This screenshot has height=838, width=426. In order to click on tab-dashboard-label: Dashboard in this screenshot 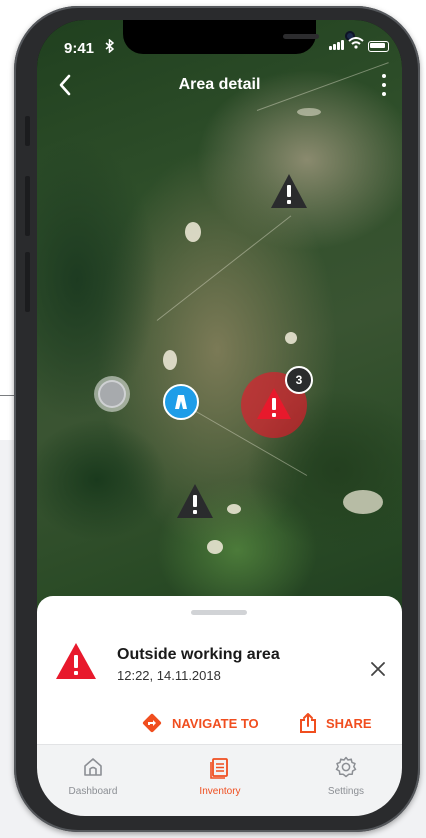, I will do `click(93, 791)`.